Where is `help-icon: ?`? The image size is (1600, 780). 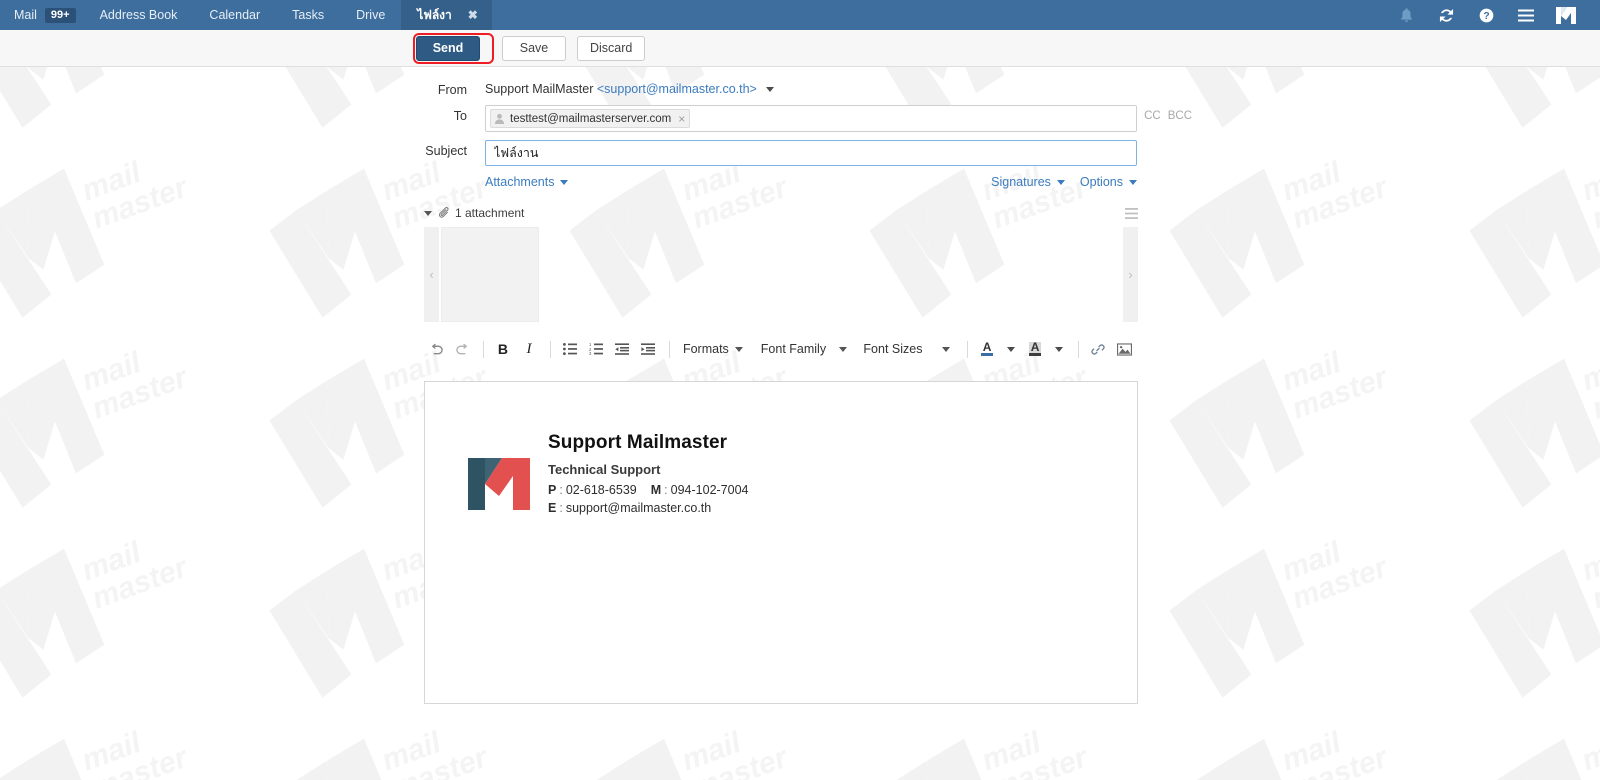
help-icon: ? is located at coordinates (1486, 15).